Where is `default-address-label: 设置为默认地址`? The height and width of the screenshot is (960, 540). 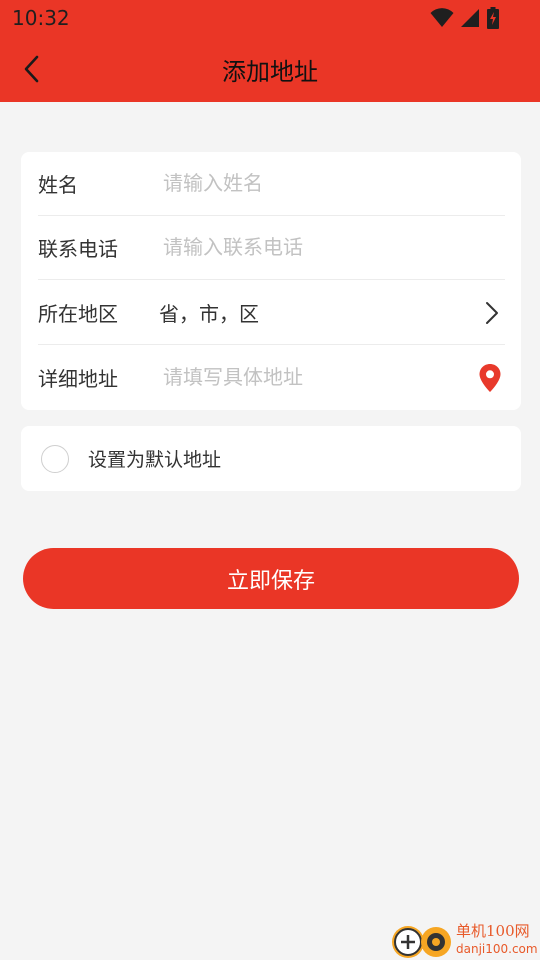
default-address-label: 设置为默认地址 is located at coordinates (155, 460).